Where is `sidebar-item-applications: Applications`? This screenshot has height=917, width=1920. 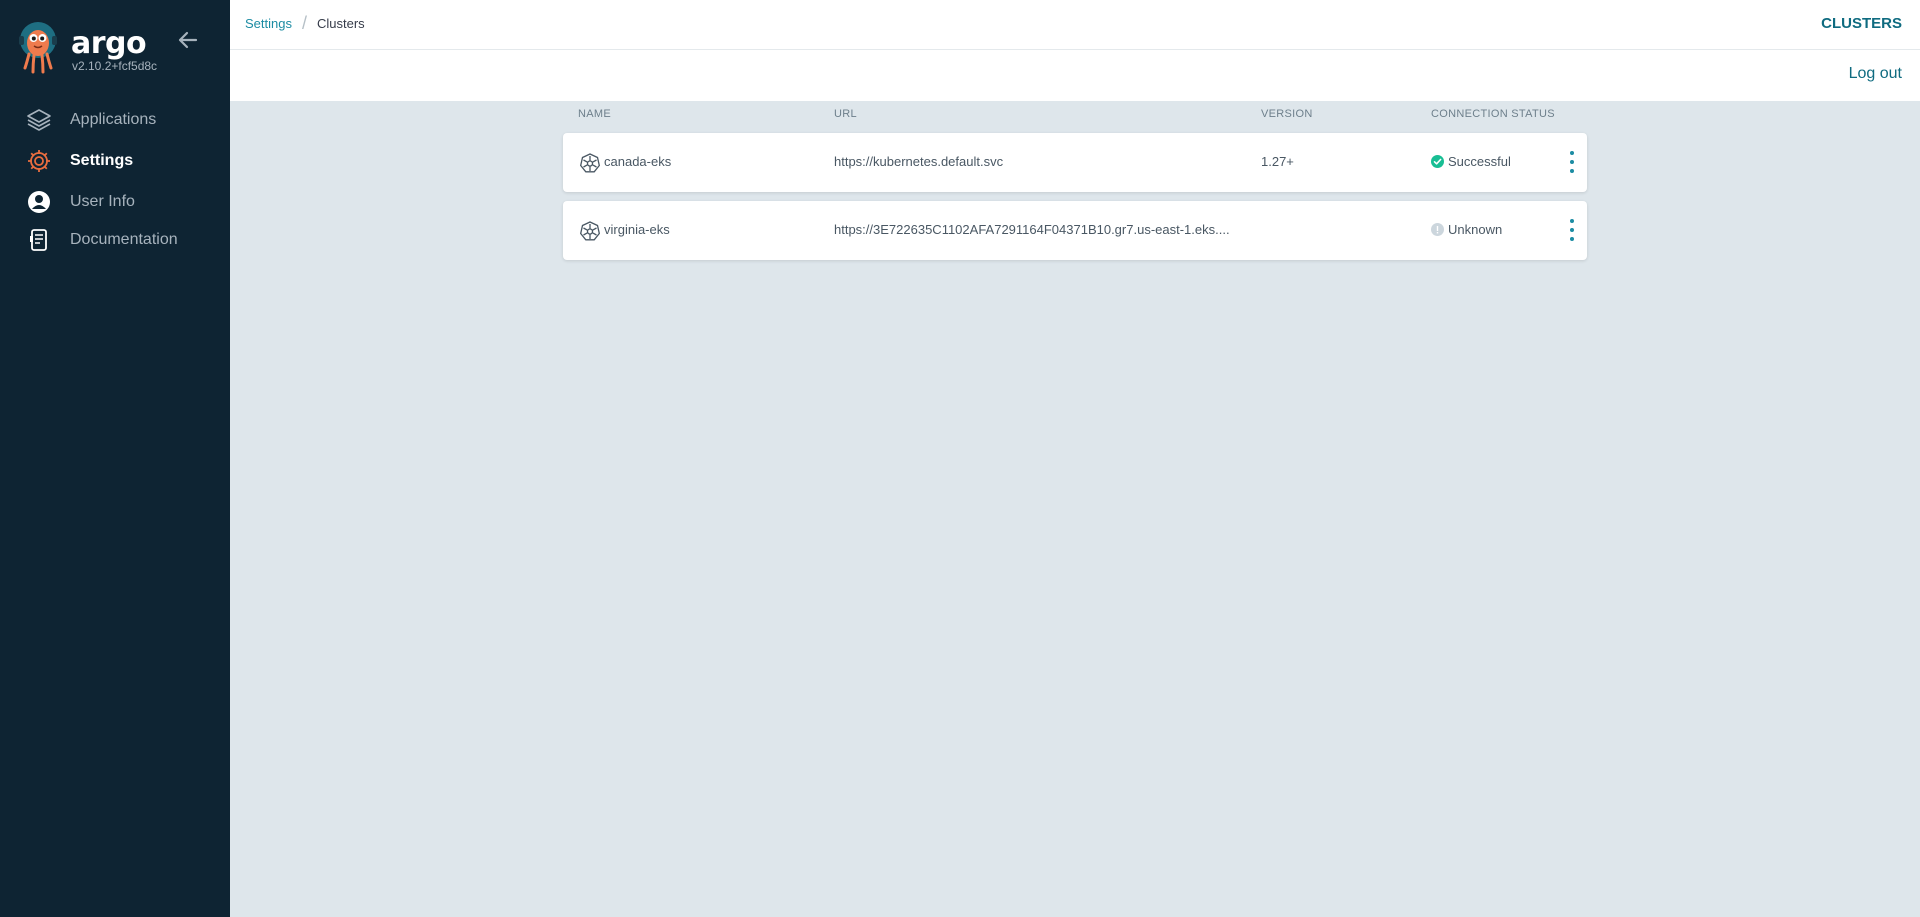
sidebar-item-applications: Applications is located at coordinates (78, 120).